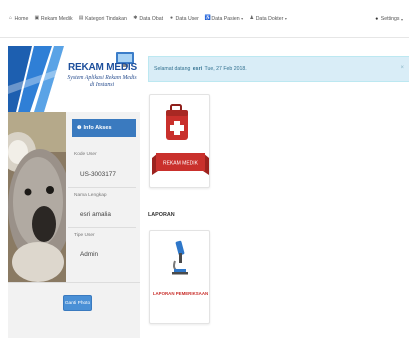 This screenshot has height=338, width=409. I want to click on banner-subtitle-line1: System Aplikasi Rekam Medis, so click(102, 78).